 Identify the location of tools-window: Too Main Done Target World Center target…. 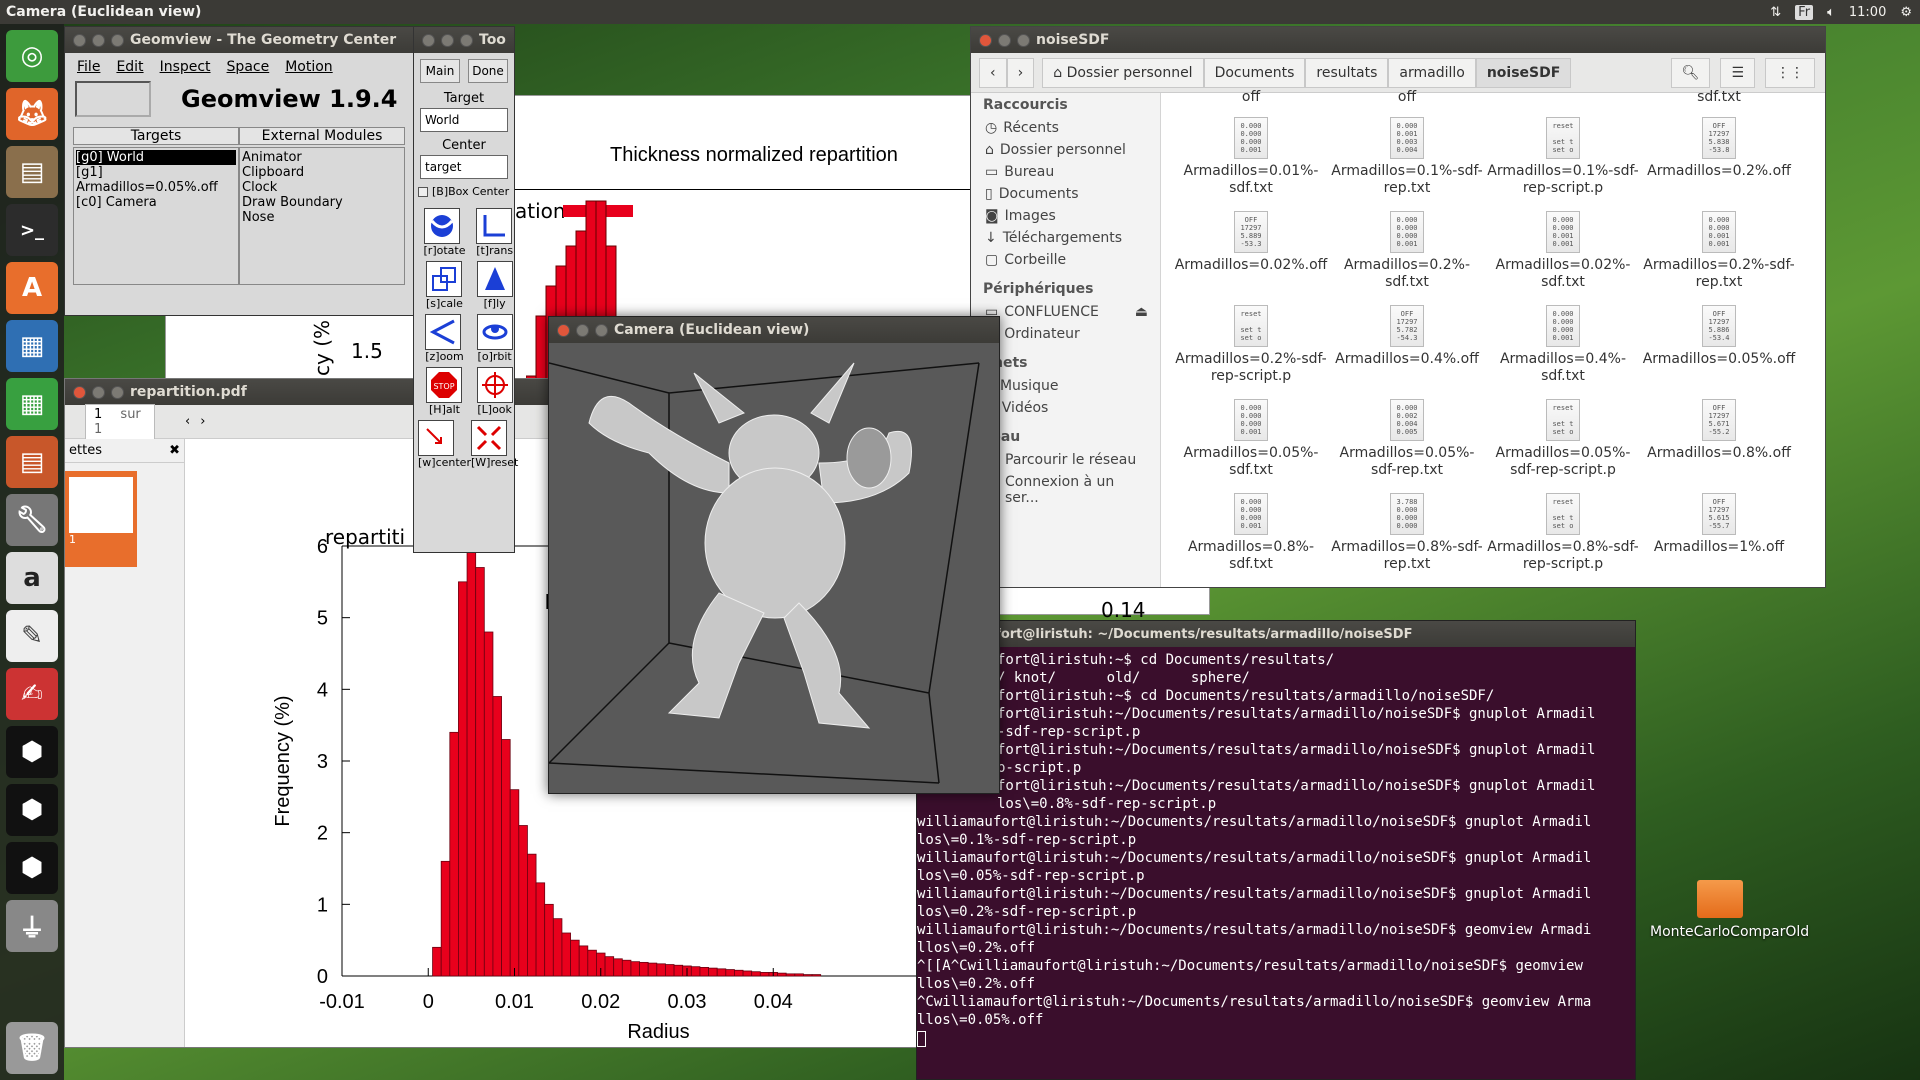
(465, 289).